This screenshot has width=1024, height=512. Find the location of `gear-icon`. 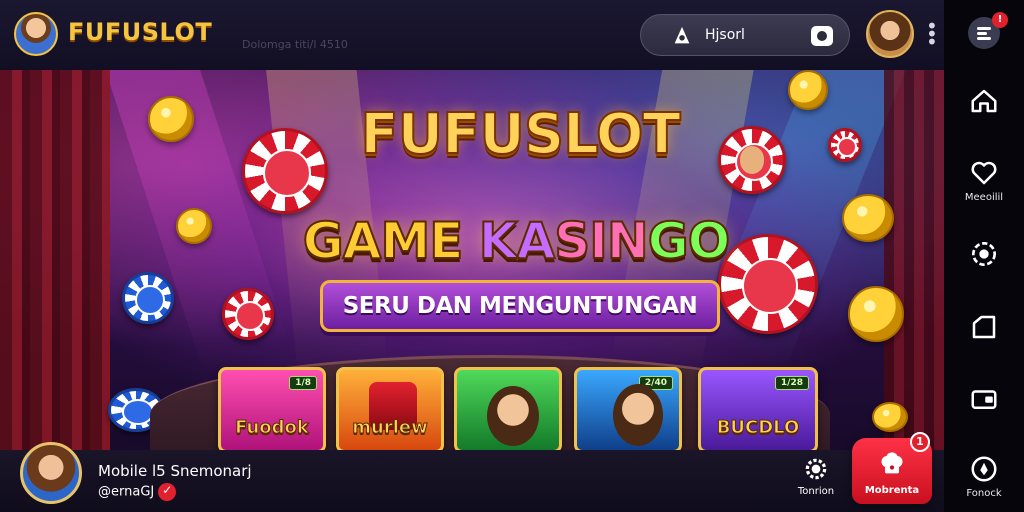

gear-icon is located at coordinates (816, 469).